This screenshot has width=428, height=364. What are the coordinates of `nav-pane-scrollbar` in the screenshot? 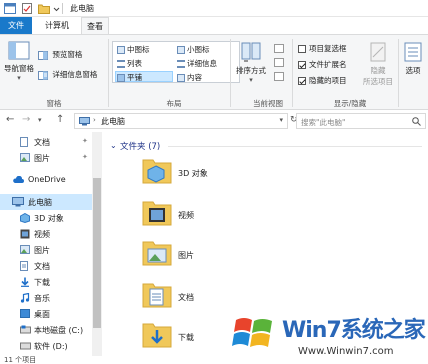 It's located at (97, 244).